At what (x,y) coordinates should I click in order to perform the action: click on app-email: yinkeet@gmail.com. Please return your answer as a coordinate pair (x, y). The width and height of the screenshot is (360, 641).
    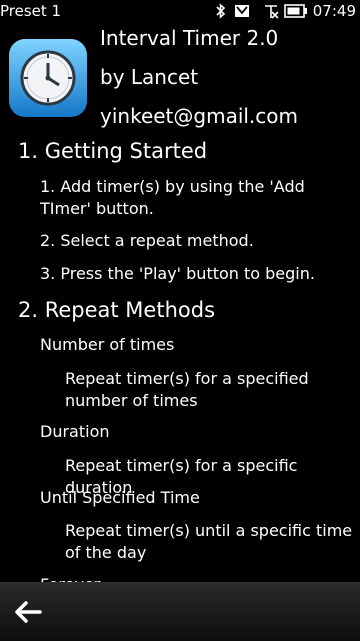
    Looking at the image, I should click on (199, 116).